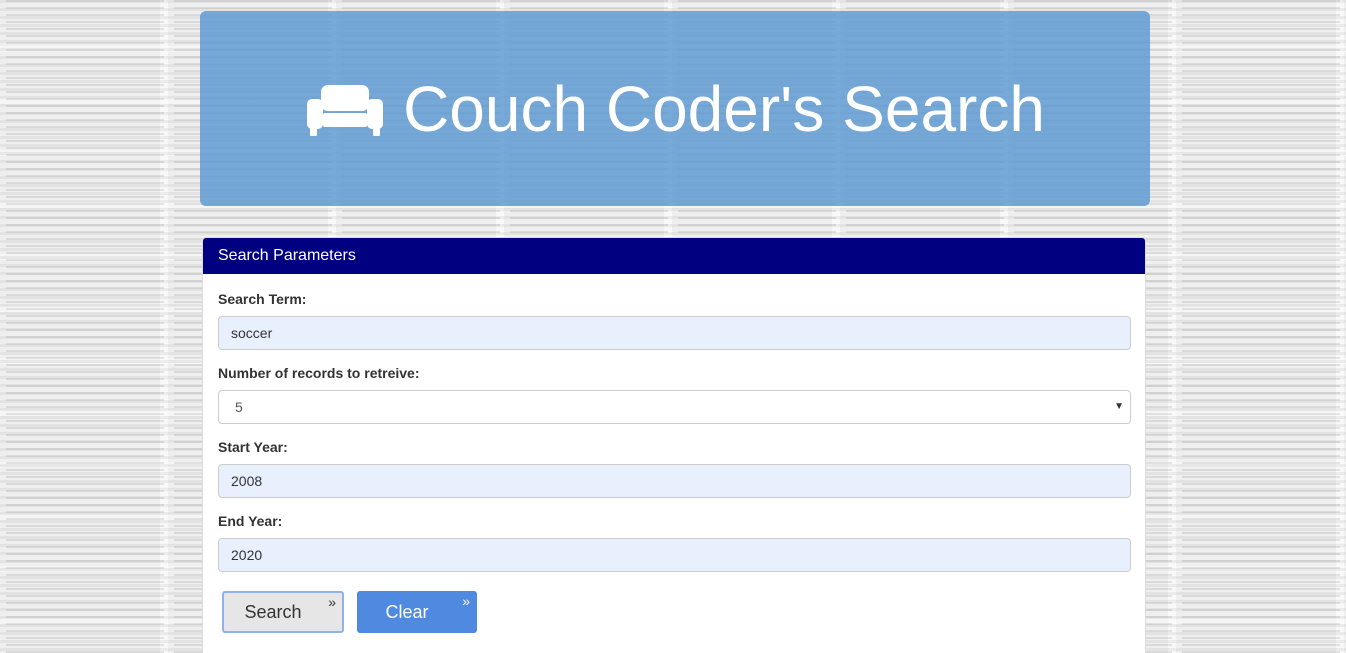  Describe the element at coordinates (674, 333) in the screenshot. I see `search-term-input: soccer` at that location.